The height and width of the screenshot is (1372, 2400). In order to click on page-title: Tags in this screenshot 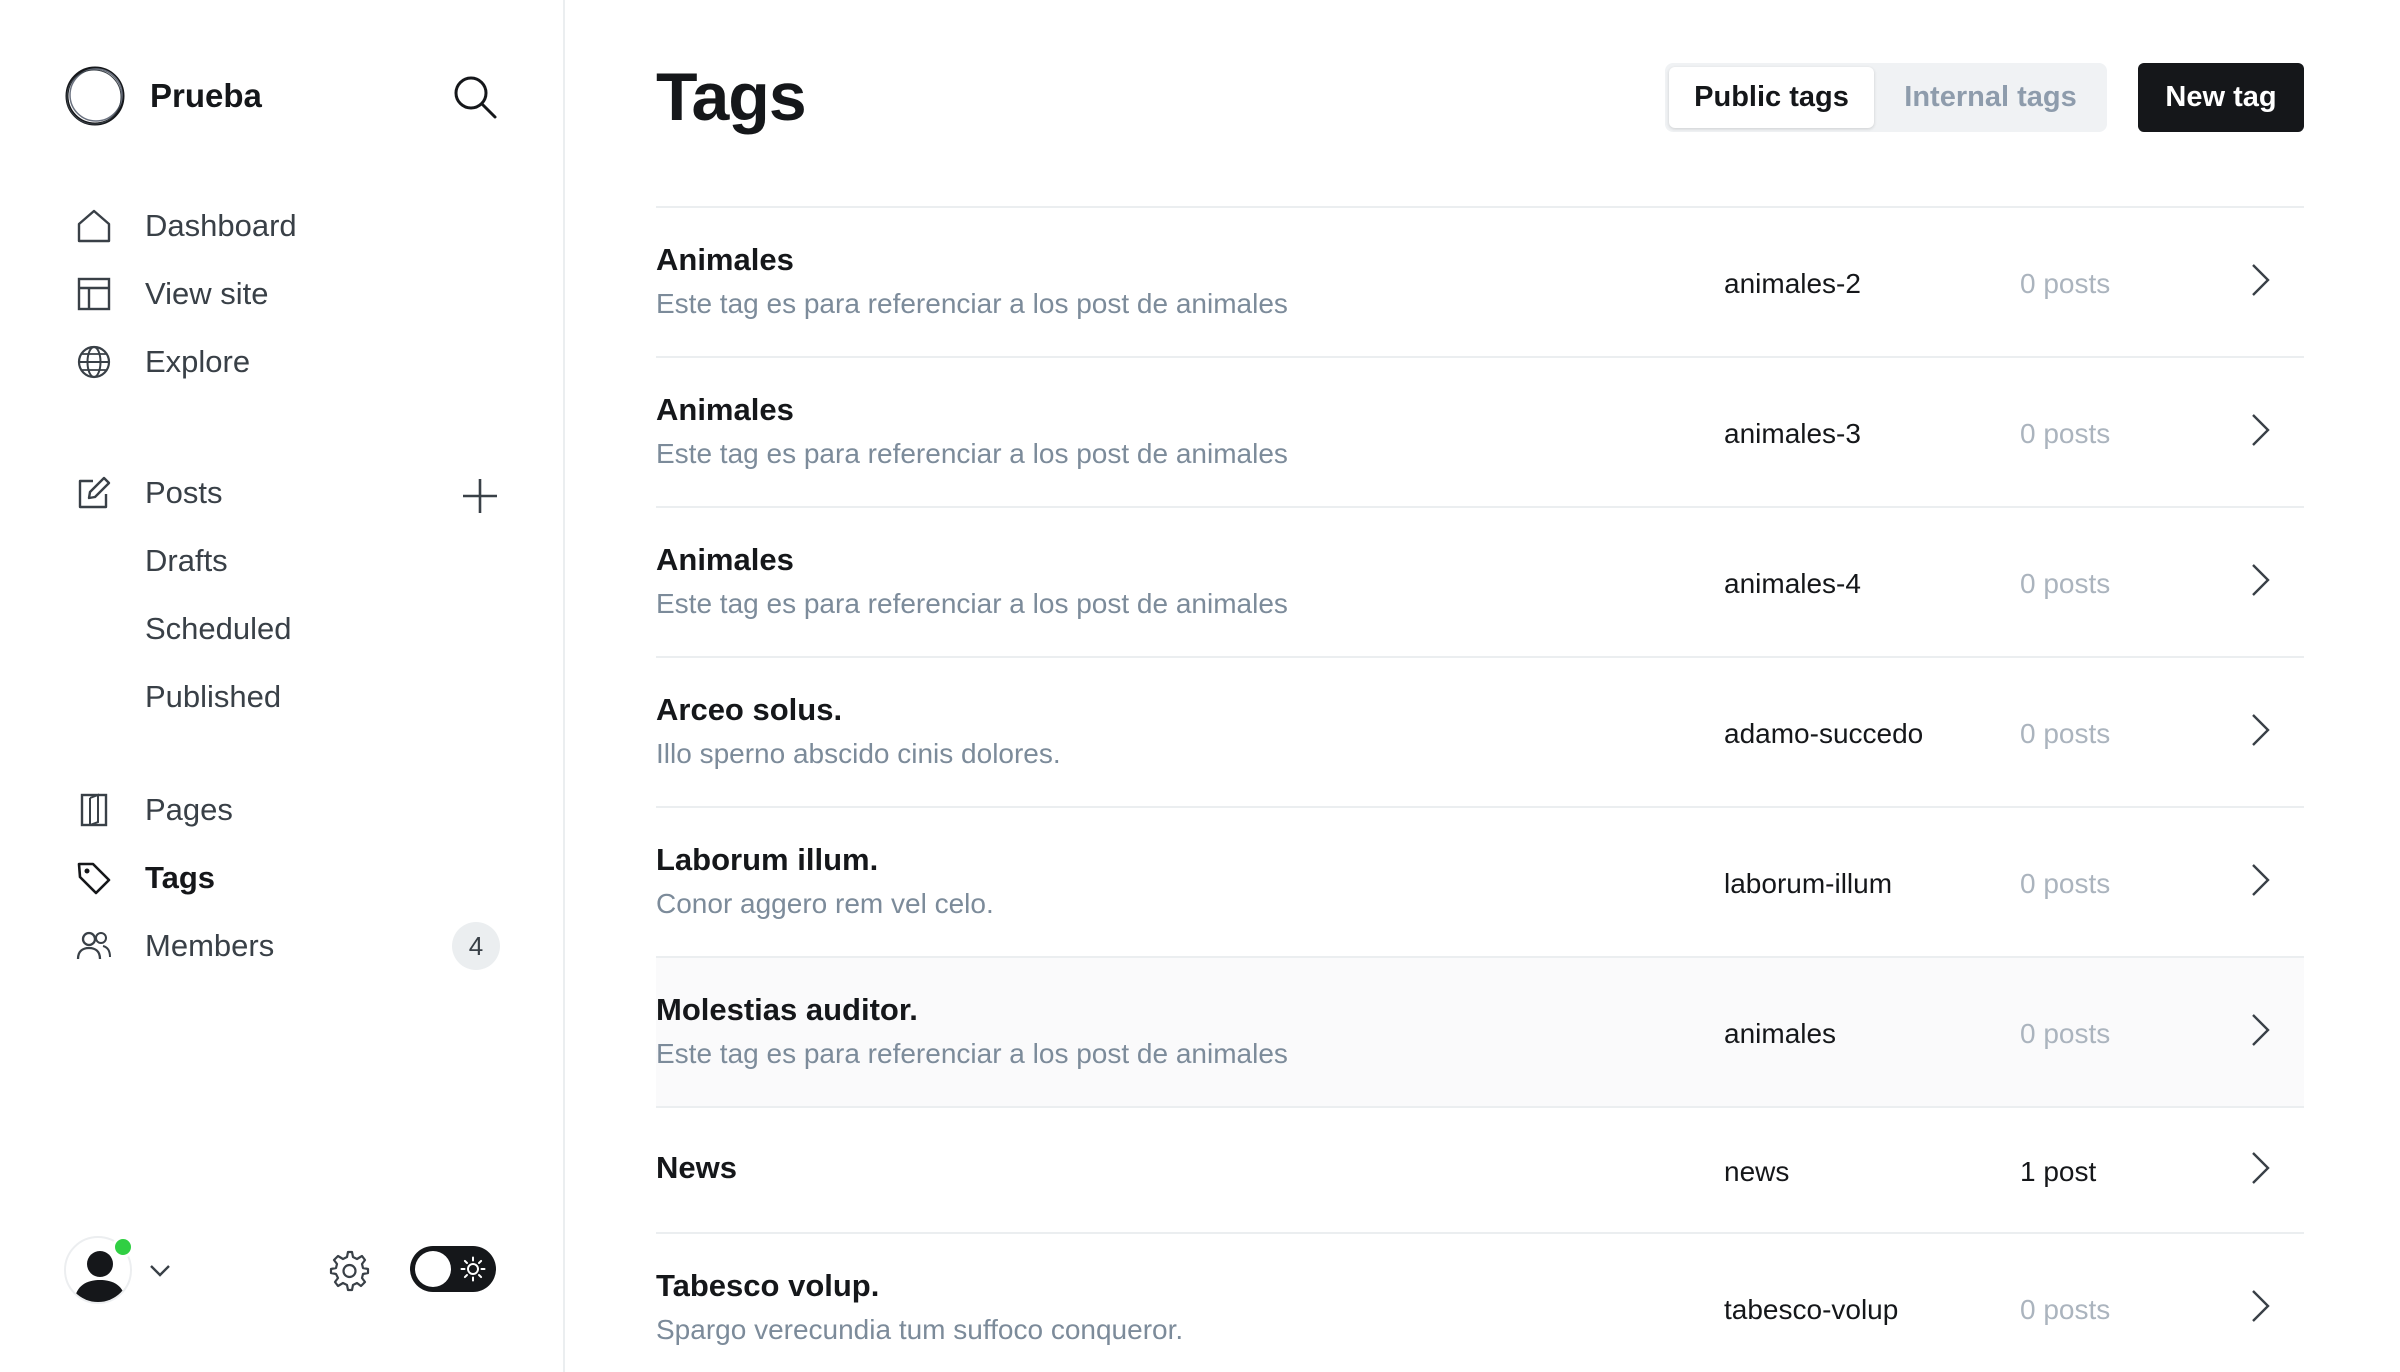, I will do `click(731, 97)`.